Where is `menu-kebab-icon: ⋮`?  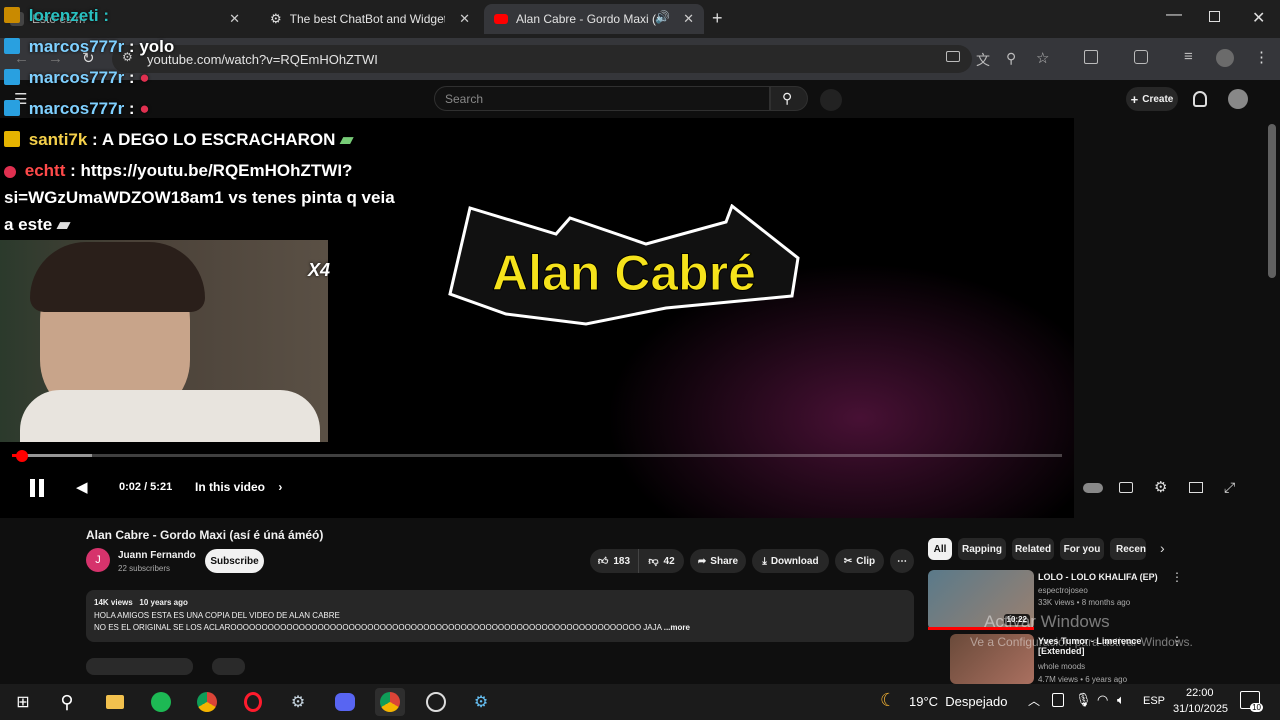 menu-kebab-icon: ⋮ is located at coordinates (1261, 57).